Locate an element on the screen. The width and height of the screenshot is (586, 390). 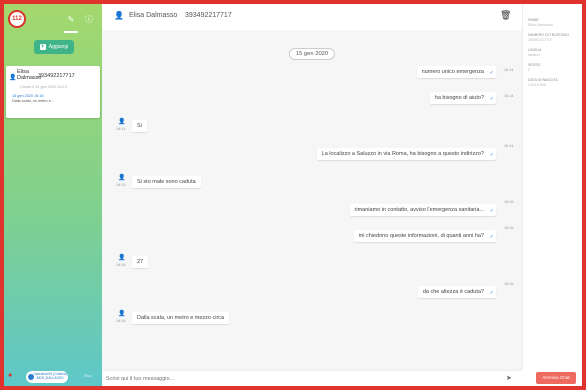
message-input is located at coordinates (291, 379).